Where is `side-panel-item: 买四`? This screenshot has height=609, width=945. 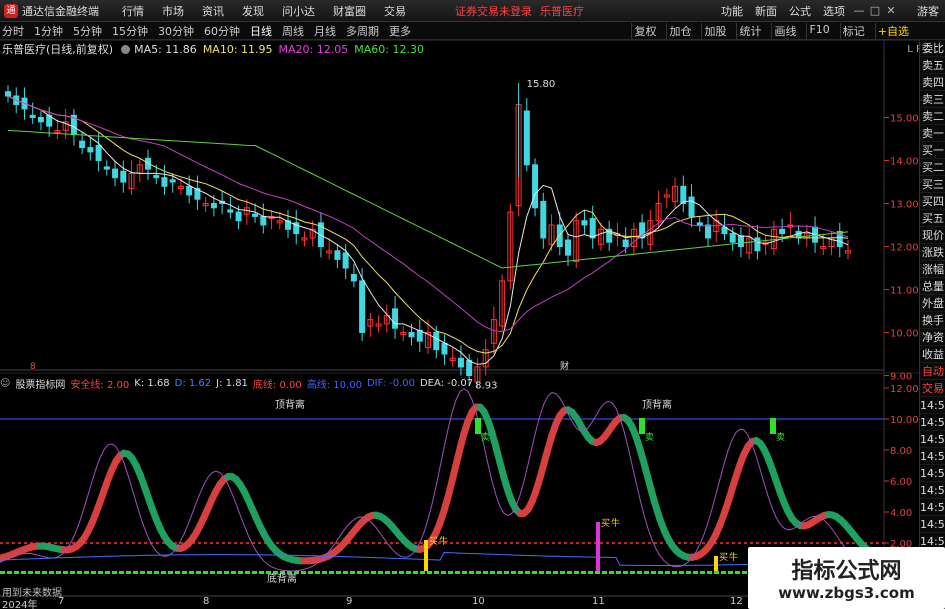
side-panel-item: 买四 is located at coordinates (932, 201).